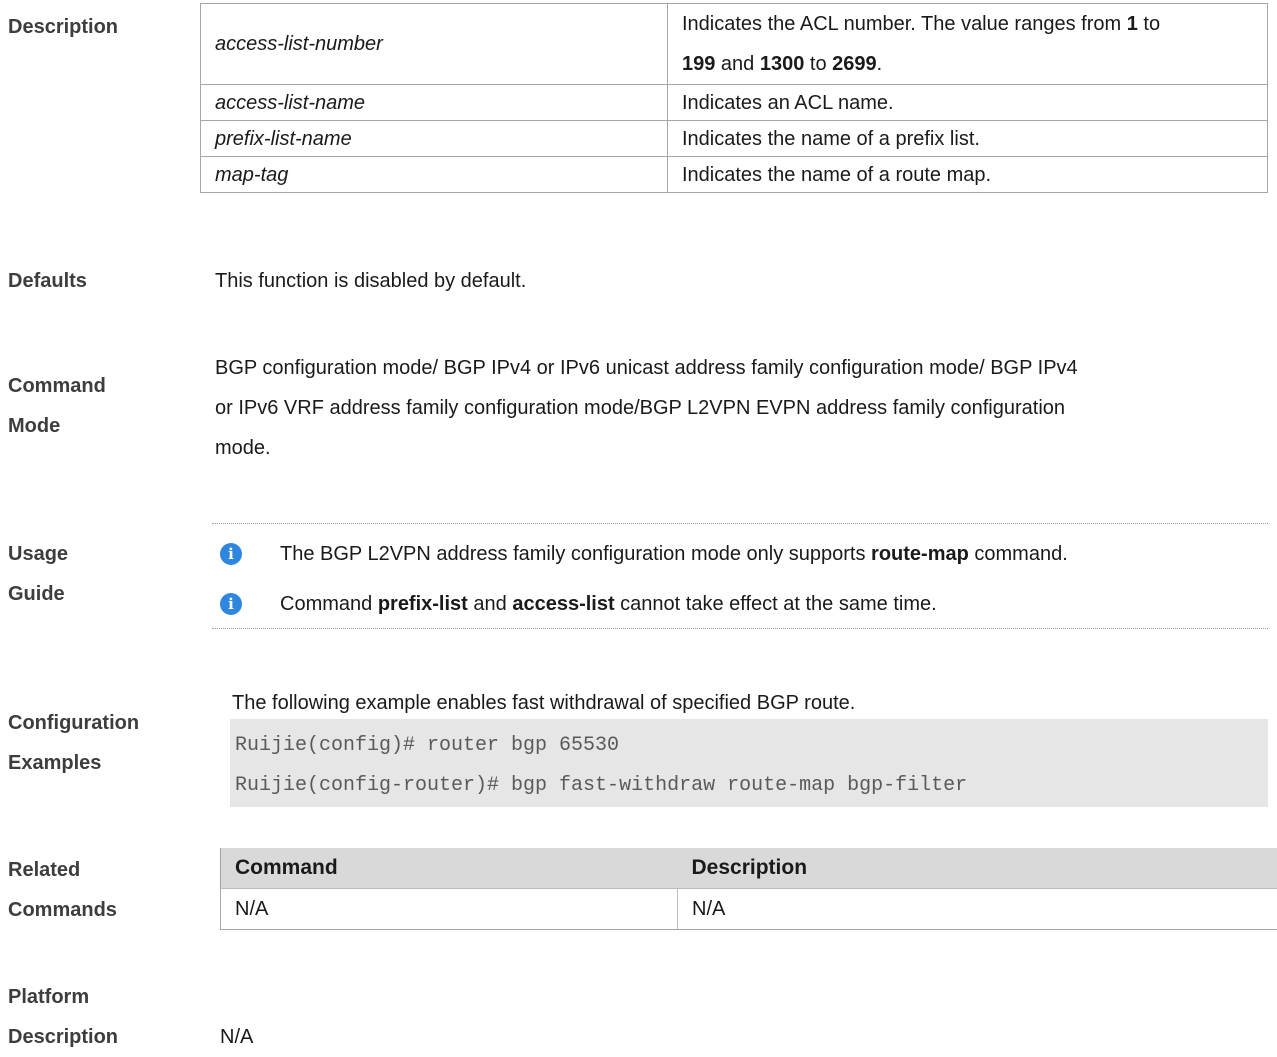 This screenshot has height=1057, width=1277. Describe the element at coordinates (73, 743) in the screenshot. I see `config-examples-label: ConfigurationExamples` at that location.